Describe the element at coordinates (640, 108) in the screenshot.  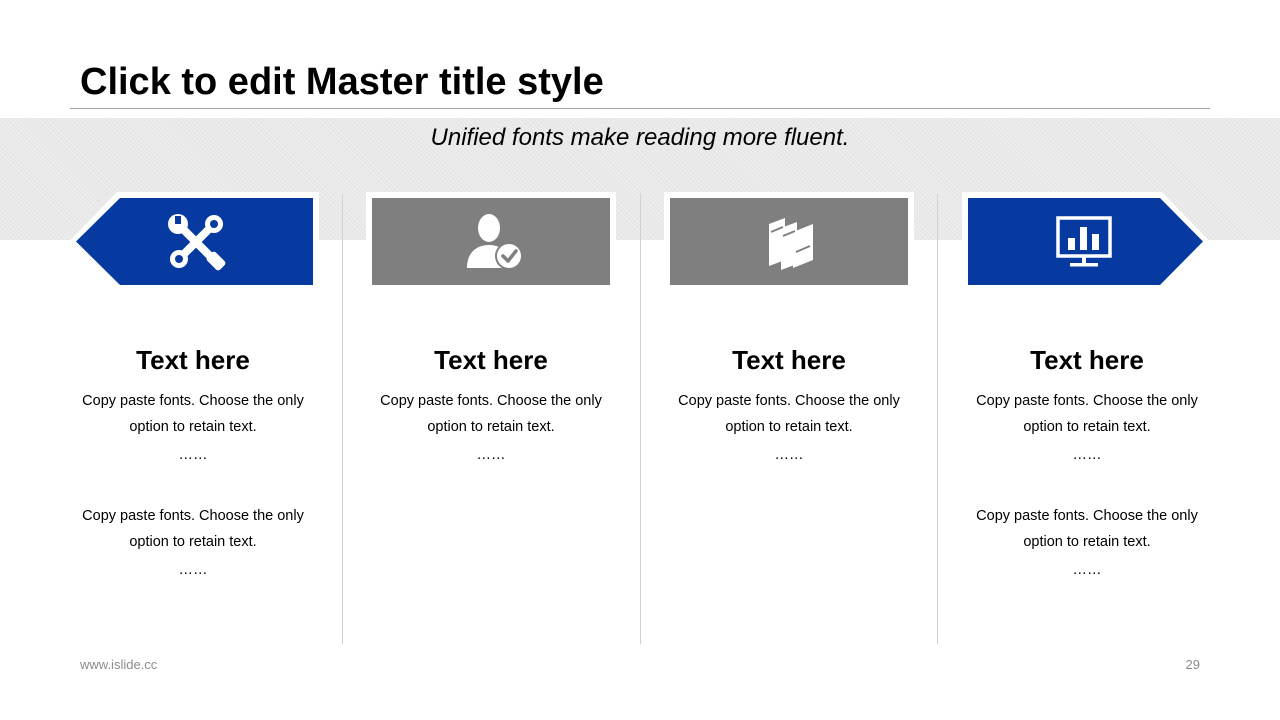
I see `title-rule` at that location.